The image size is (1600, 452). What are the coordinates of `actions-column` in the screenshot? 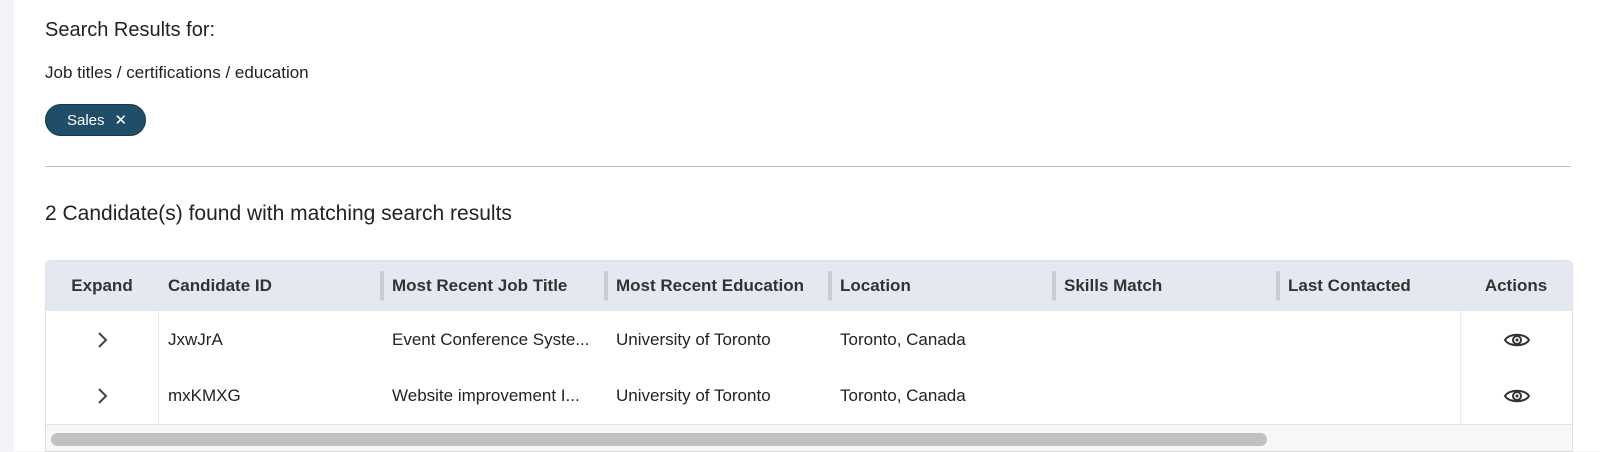 It's located at (1516, 367).